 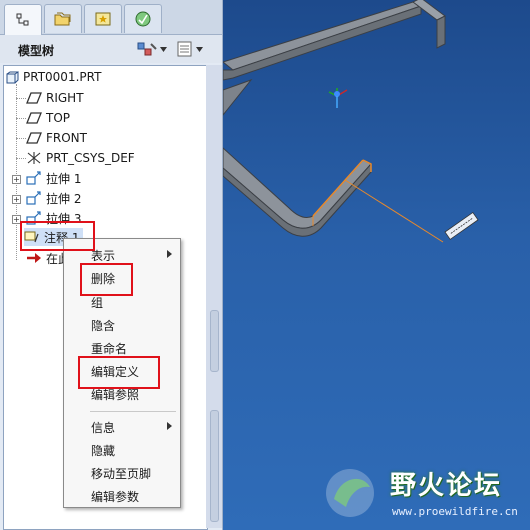 What do you see at coordinates (66, 138) in the screenshot?
I see `tree-item-label: FRONT` at bounding box center [66, 138].